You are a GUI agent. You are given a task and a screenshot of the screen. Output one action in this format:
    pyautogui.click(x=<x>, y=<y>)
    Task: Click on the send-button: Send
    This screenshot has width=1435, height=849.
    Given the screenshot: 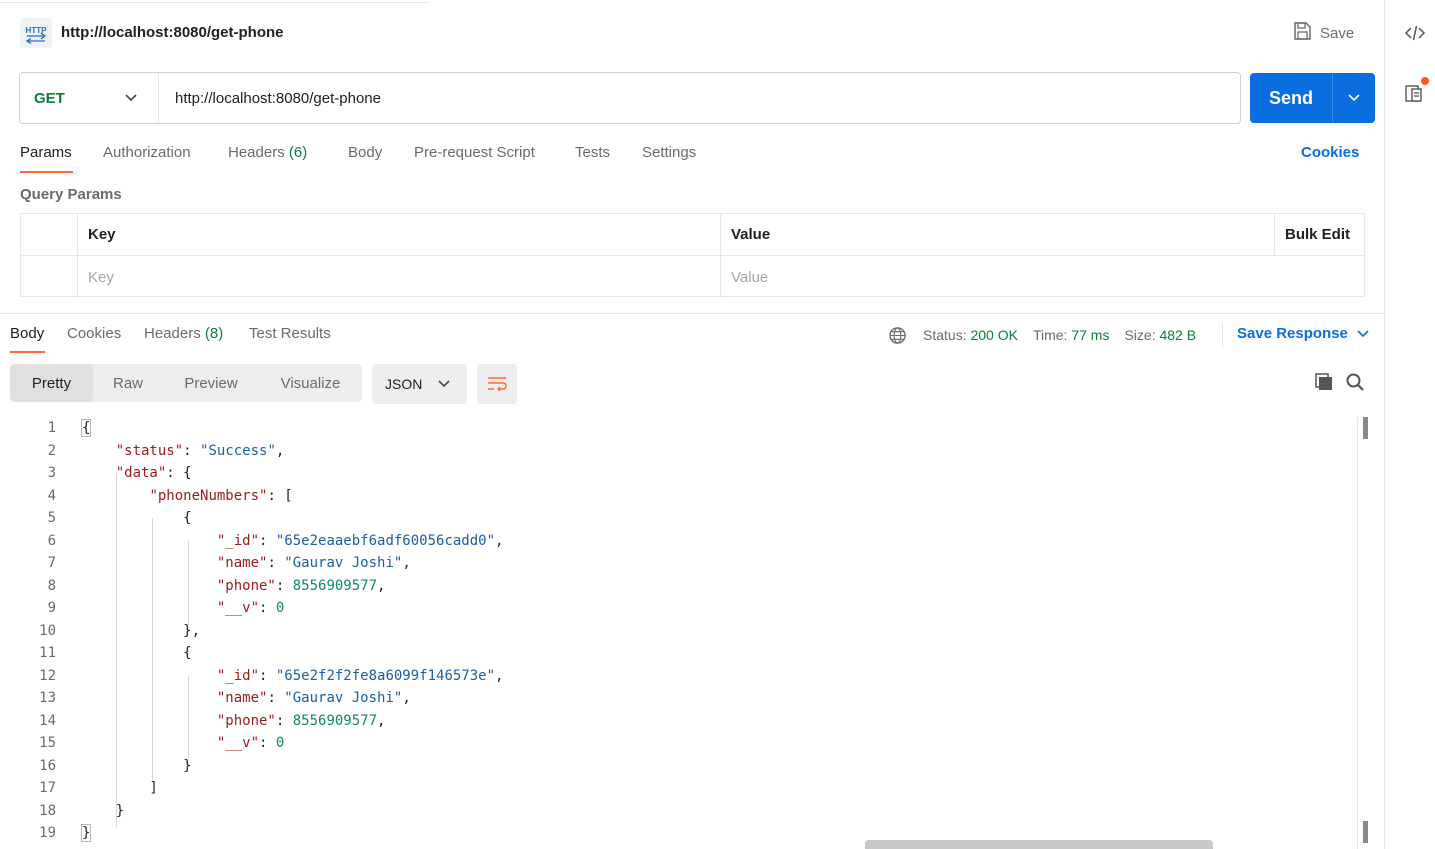 What is the action you would take?
    pyautogui.click(x=1312, y=98)
    